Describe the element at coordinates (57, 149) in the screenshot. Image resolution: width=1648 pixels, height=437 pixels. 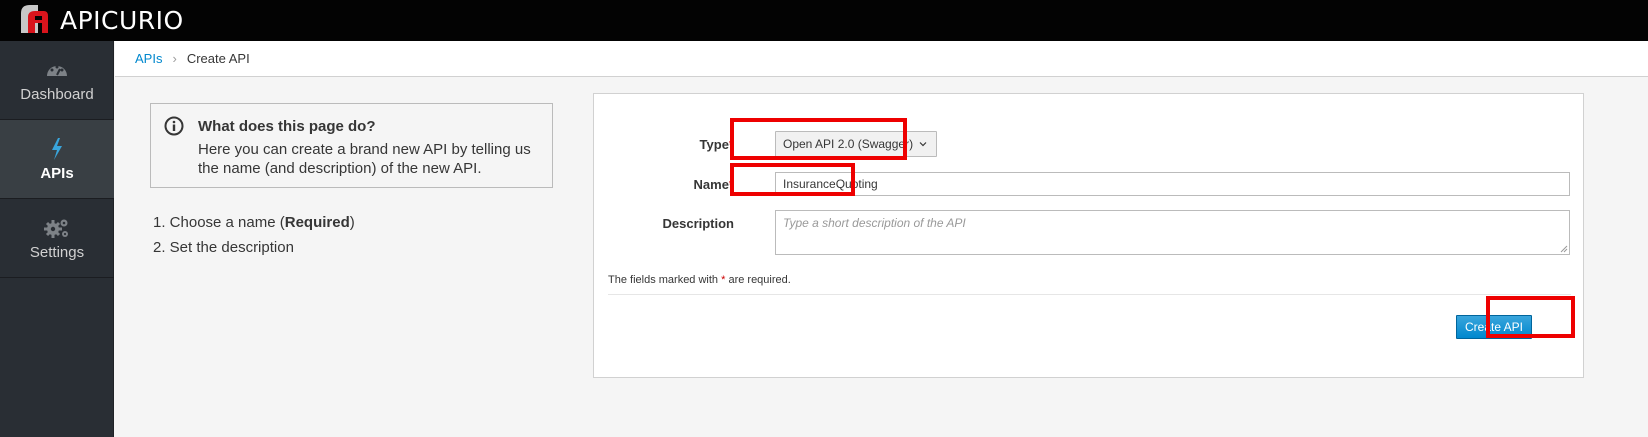
I see `bolt-icon` at that location.